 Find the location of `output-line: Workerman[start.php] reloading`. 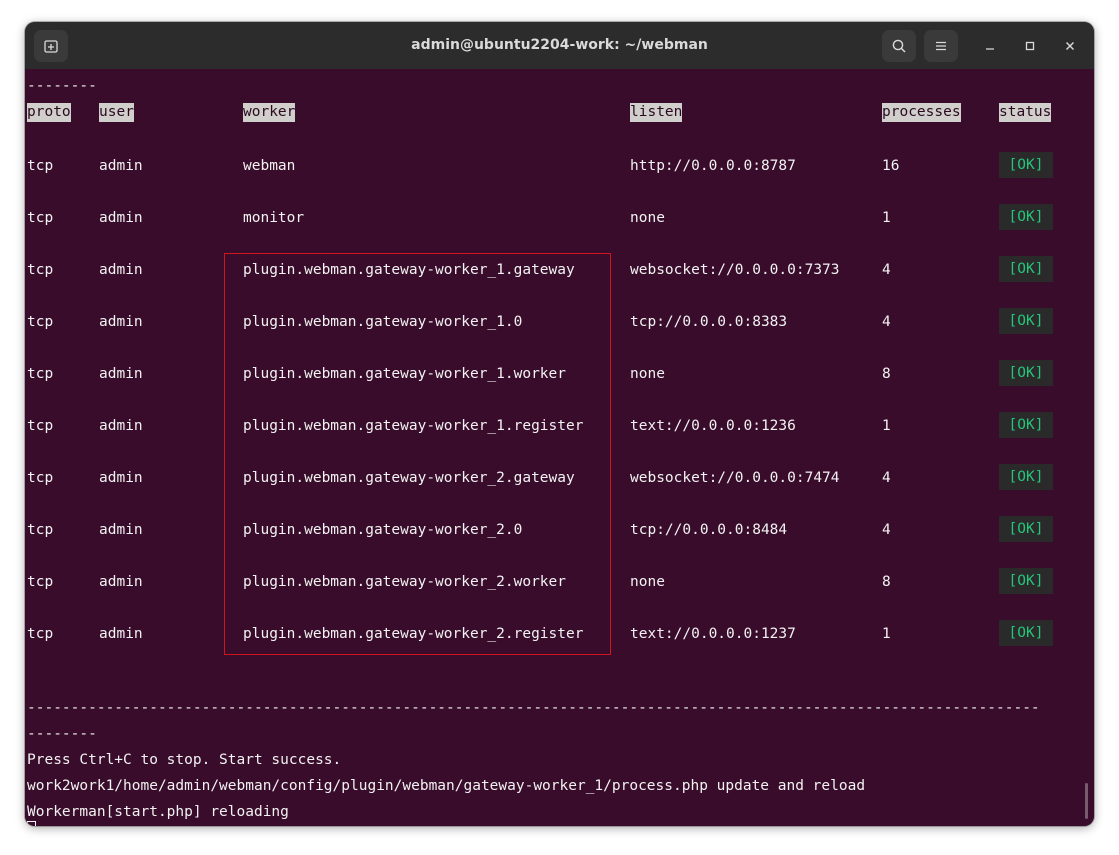

output-line: Workerman[start.php] reloading is located at coordinates (158, 812).